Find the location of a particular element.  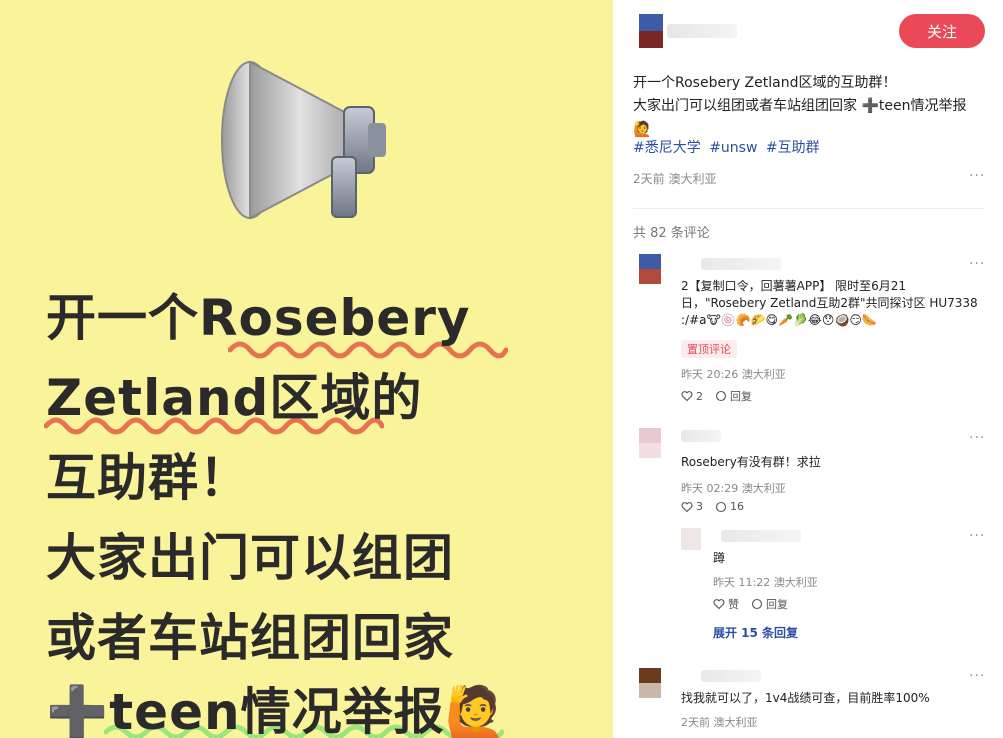

poster-line-3: 互助群！ is located at coordinates (148, 478).